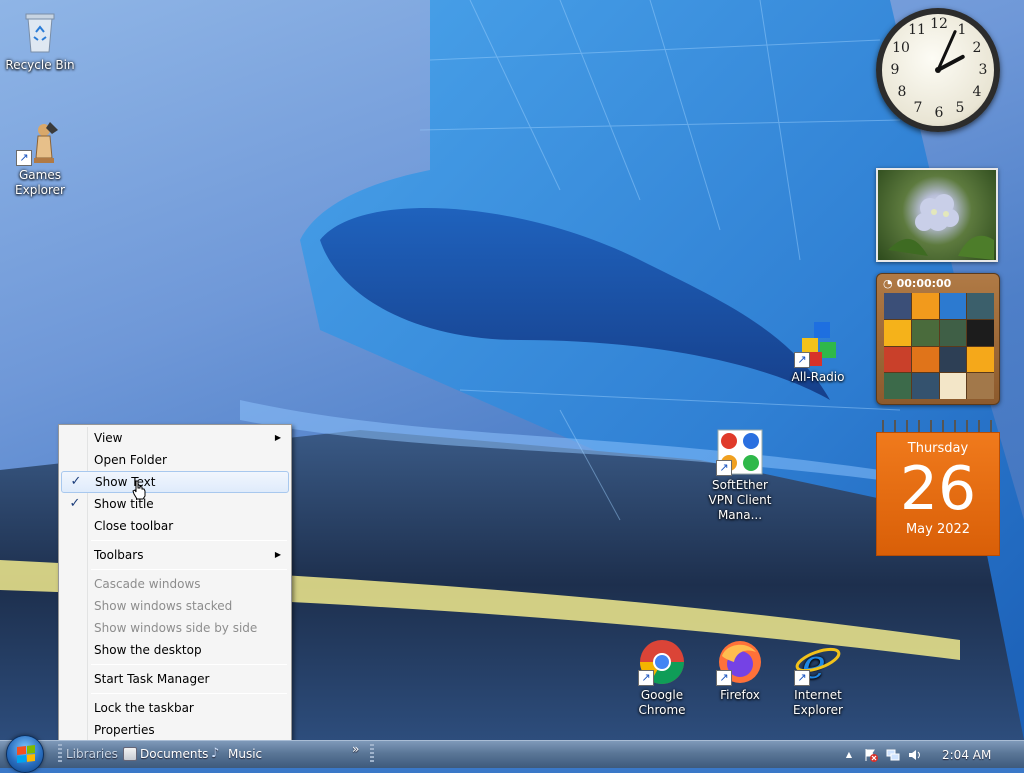  I want to click on picture-puzzle-gadget: ◔ 00:00:00, so click(938, 339).